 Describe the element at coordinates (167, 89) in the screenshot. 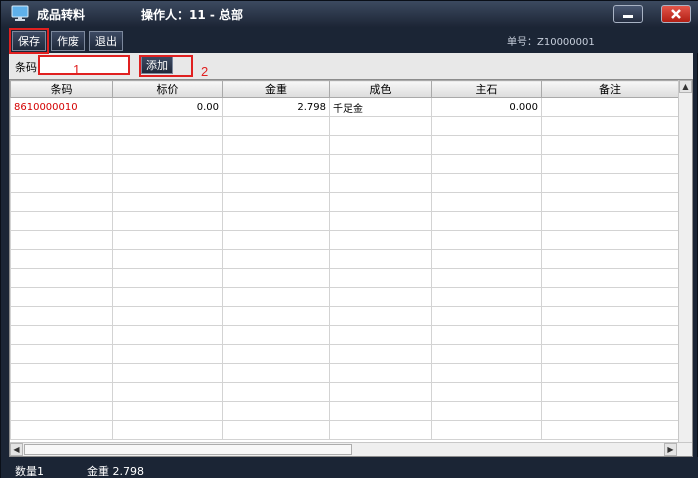

I see `column-header-price: 标价` at that location.